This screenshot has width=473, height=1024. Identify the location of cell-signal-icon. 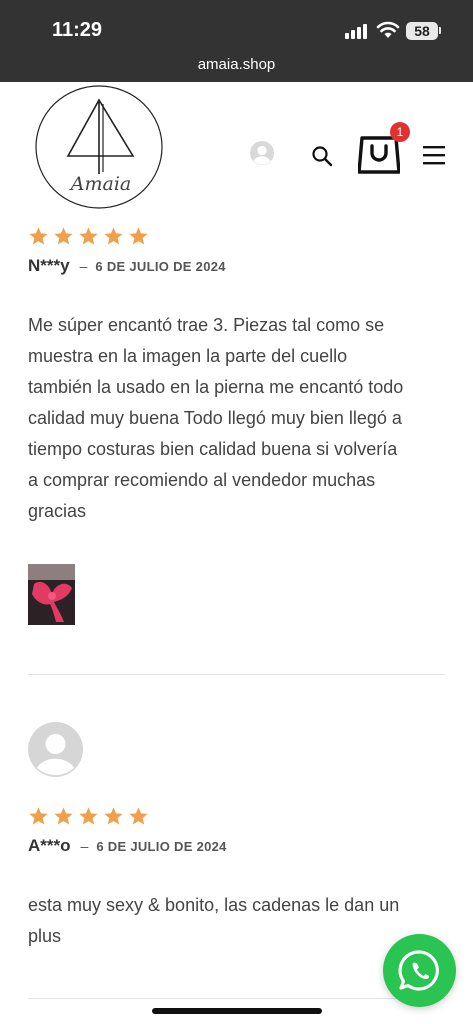
(356, 31).